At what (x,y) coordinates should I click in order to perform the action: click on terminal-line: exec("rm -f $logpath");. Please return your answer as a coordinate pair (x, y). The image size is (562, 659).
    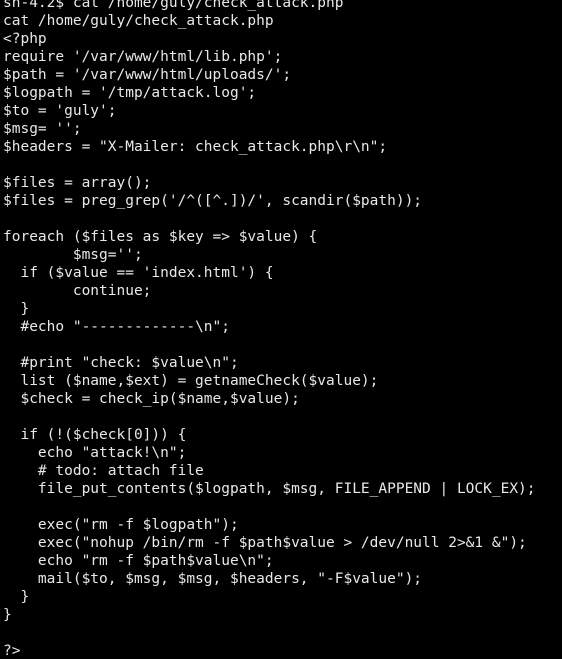
    Looking at the image, I should click on (121, 525).